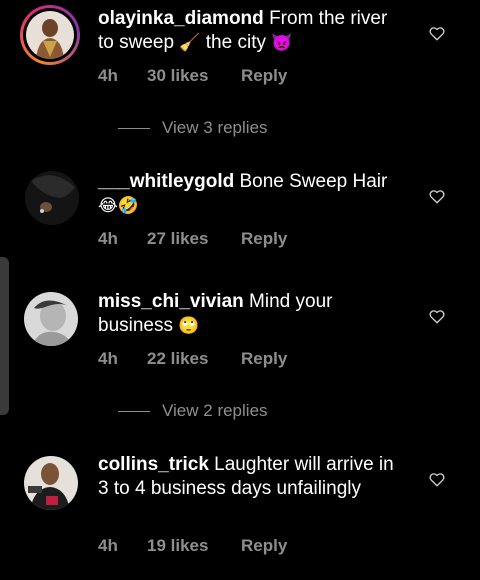  What do you see at coordinates (243, 314) in the screenshot?
I see `comment-text: miss_chi_vivian Mind your business 🙄` at bounding box center [243, 314].